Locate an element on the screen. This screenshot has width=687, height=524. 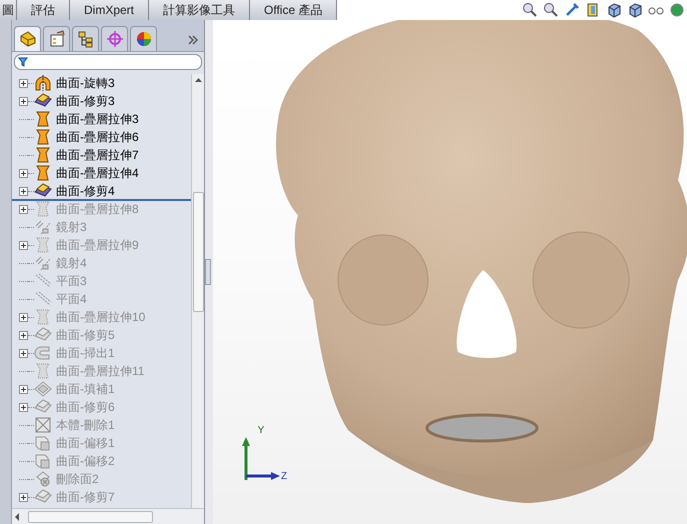
tree-item-label: 曲面-偏移1 is located at coordinates (85, 443).